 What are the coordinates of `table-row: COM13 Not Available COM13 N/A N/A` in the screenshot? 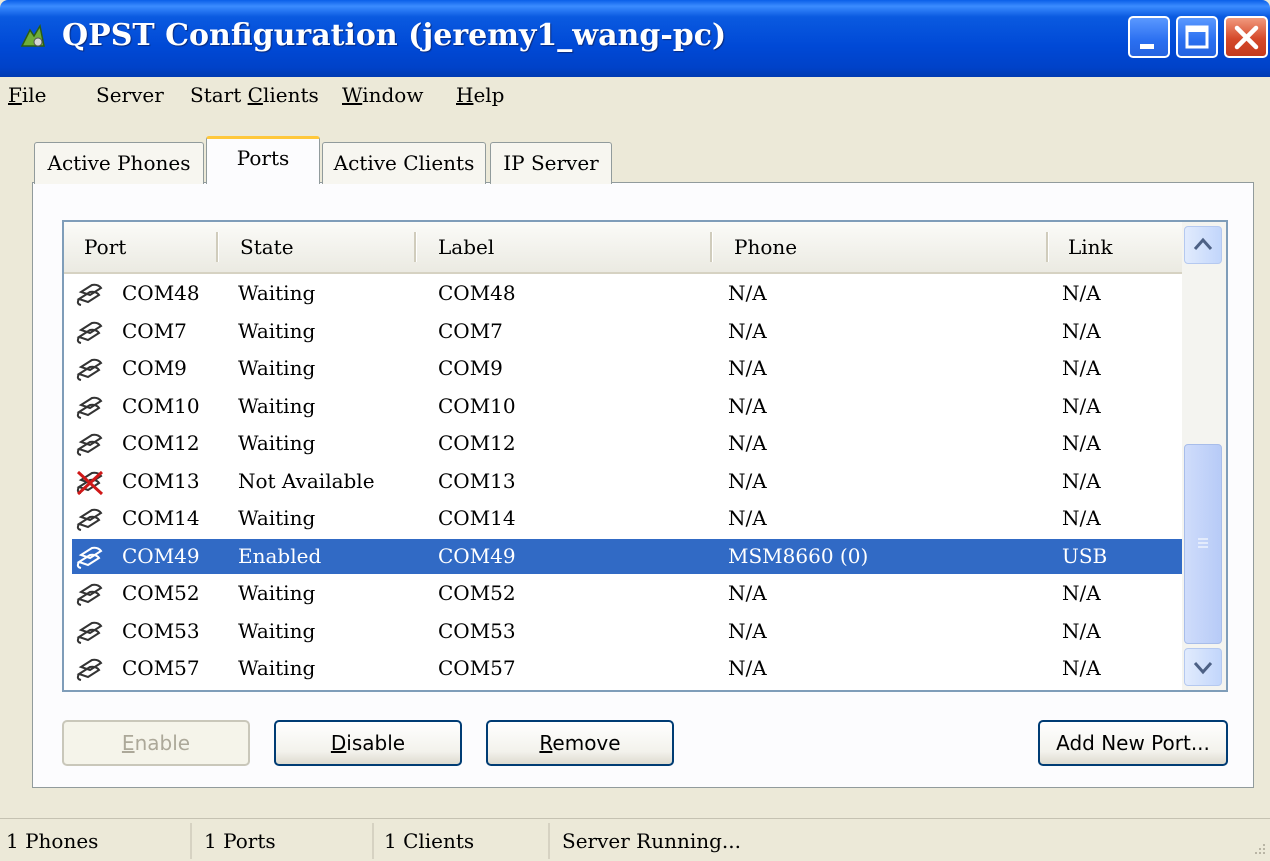 It's located at (627, 481).